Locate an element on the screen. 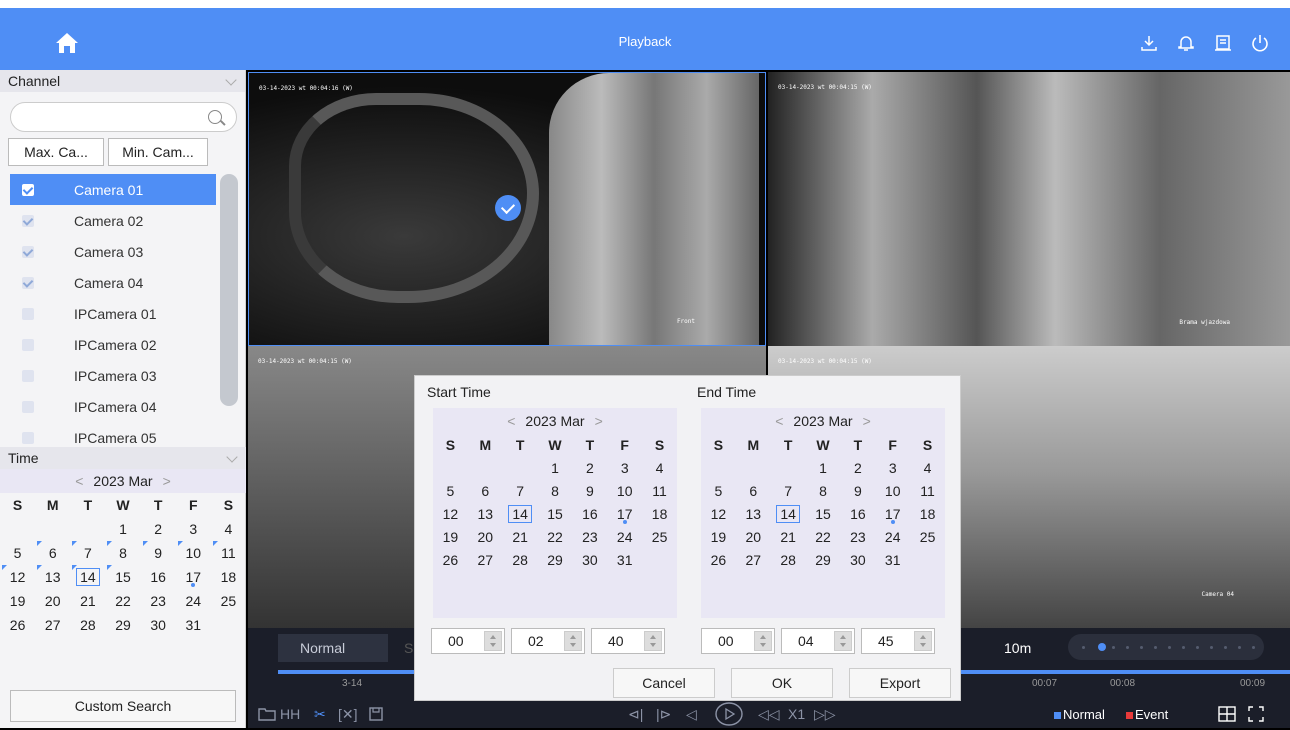  calendar-day: 26 is located at coordinates (718, 560).